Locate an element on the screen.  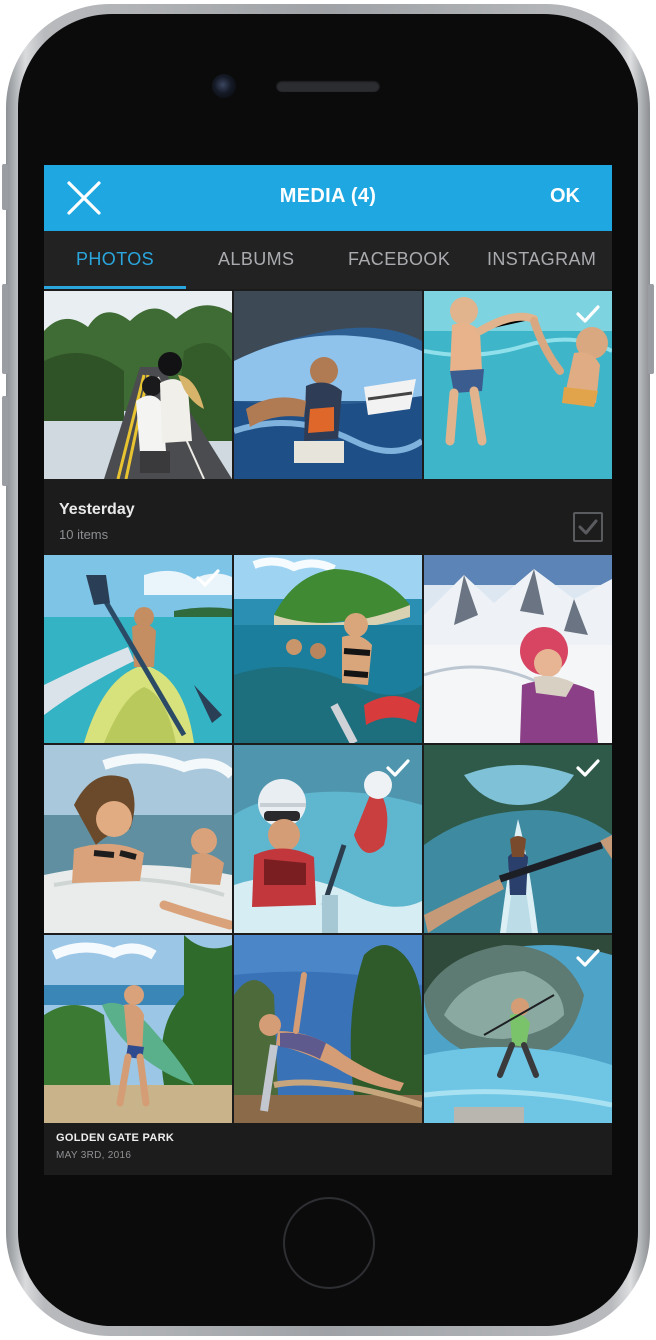
mute-switch is located at coordinates (5, 187).